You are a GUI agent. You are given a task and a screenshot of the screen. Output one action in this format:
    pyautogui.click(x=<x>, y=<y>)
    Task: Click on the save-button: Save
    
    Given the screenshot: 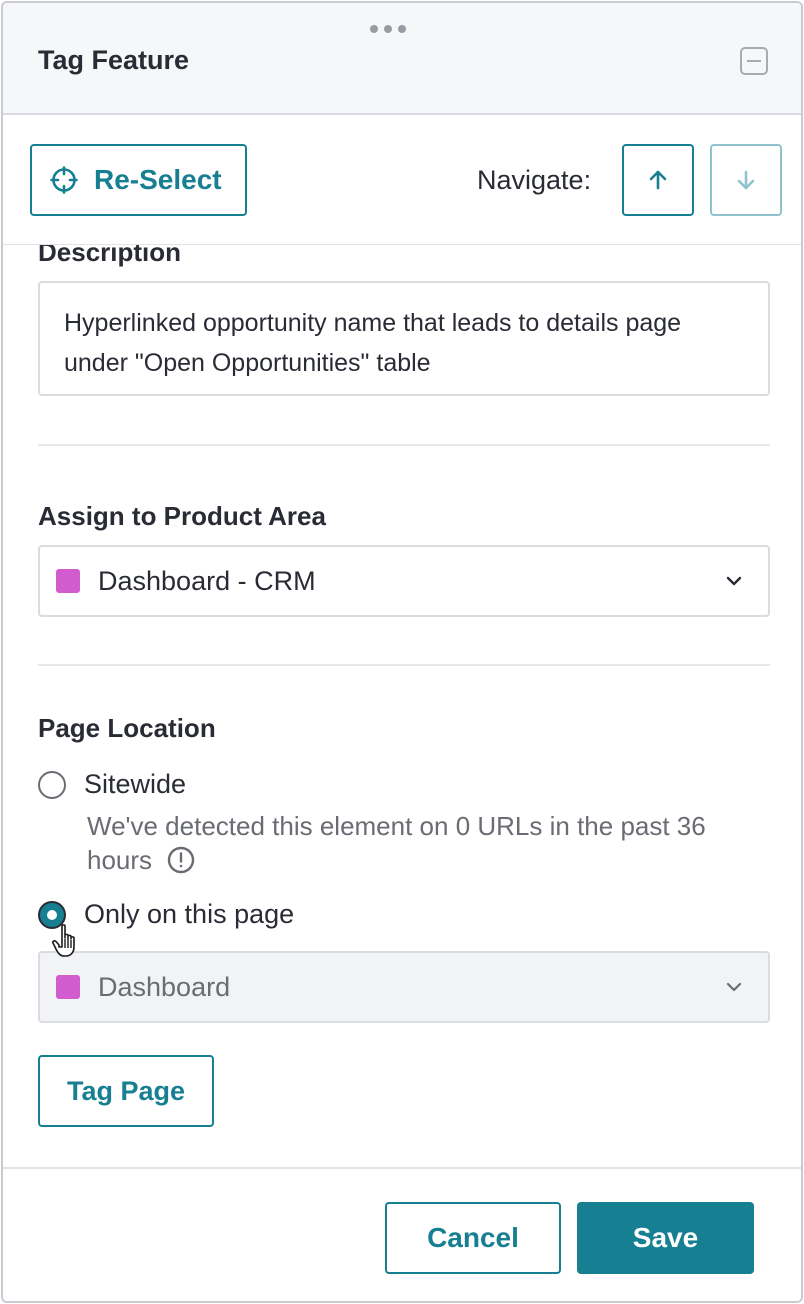 What is the action you would take?
    pyautogui.click(x=665, y=1238)
    